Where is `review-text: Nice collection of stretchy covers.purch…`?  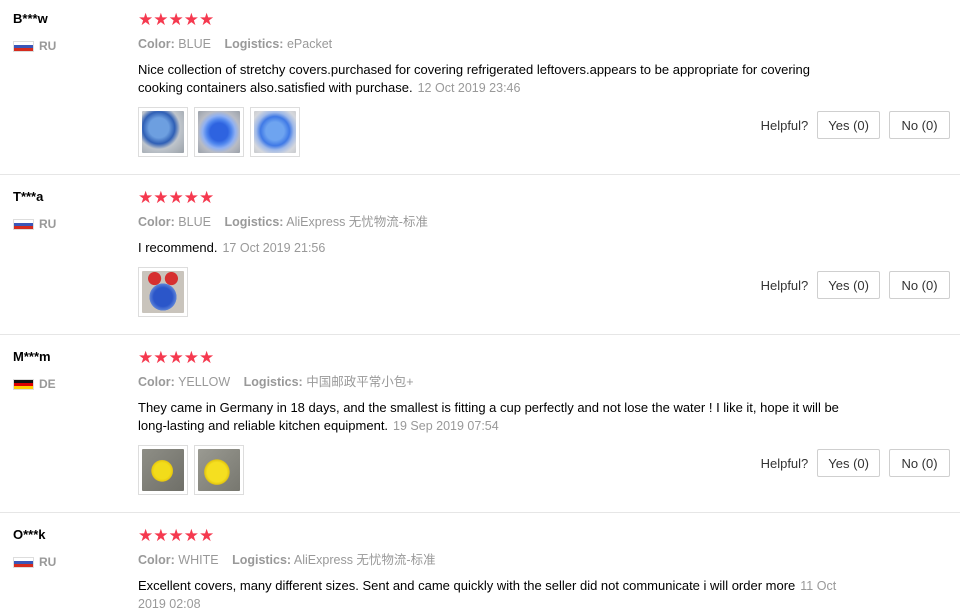
review-text: Nice collection of stretchy covers.purch… is located at coordinates (495, 79).